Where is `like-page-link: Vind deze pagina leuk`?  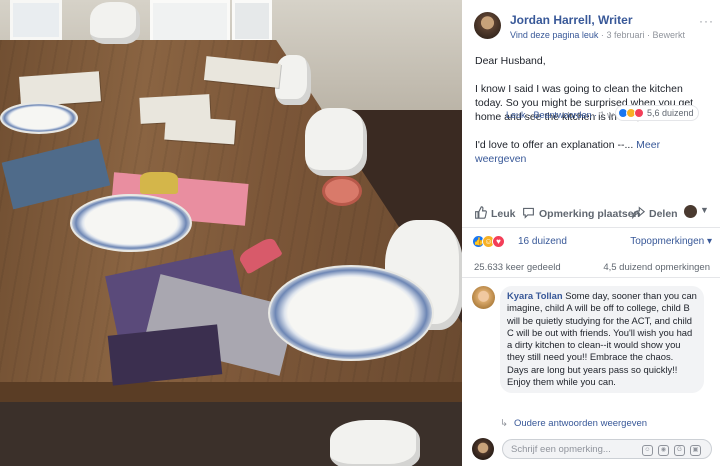 like-page-link: Vind deze pagina leuk is located at coordinates (554, 35).